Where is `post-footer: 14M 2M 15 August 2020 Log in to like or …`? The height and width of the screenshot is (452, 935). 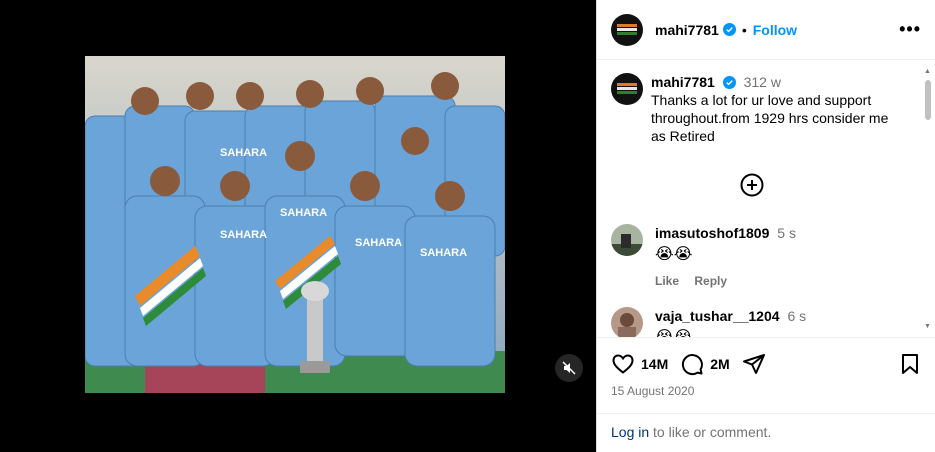 post-footer: 14M 2M 15 August 2020 Log in to like or … is located at coordinates (766, 394).